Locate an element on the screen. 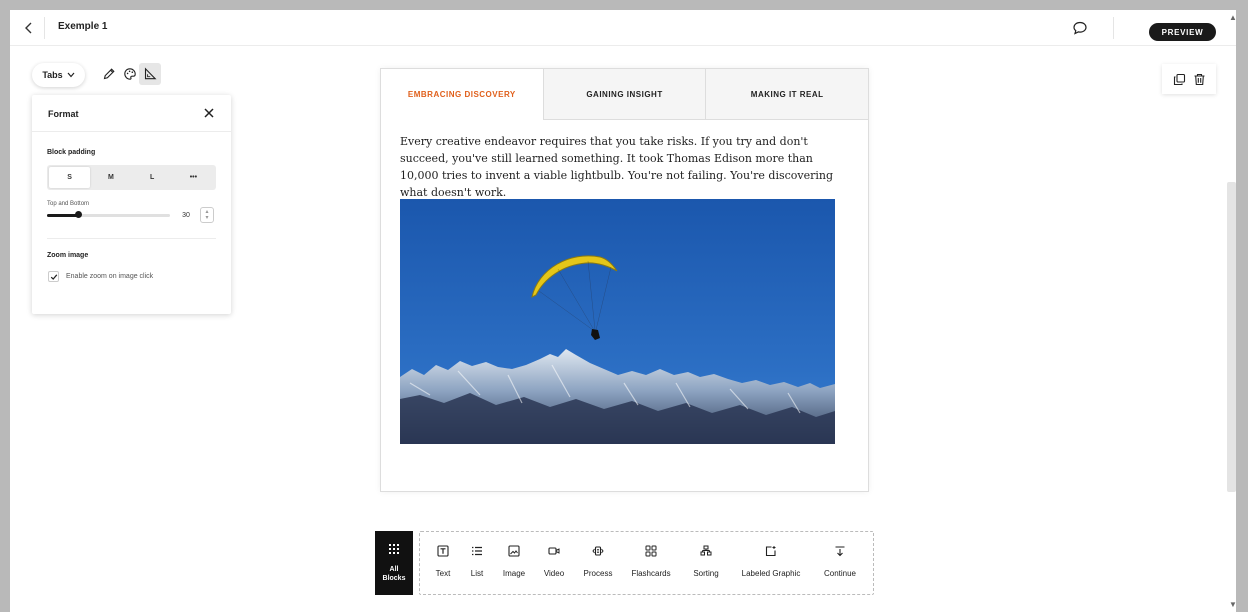 This screenshot has height=612, width=1248. list-icon is located at coordinates (477, 551).